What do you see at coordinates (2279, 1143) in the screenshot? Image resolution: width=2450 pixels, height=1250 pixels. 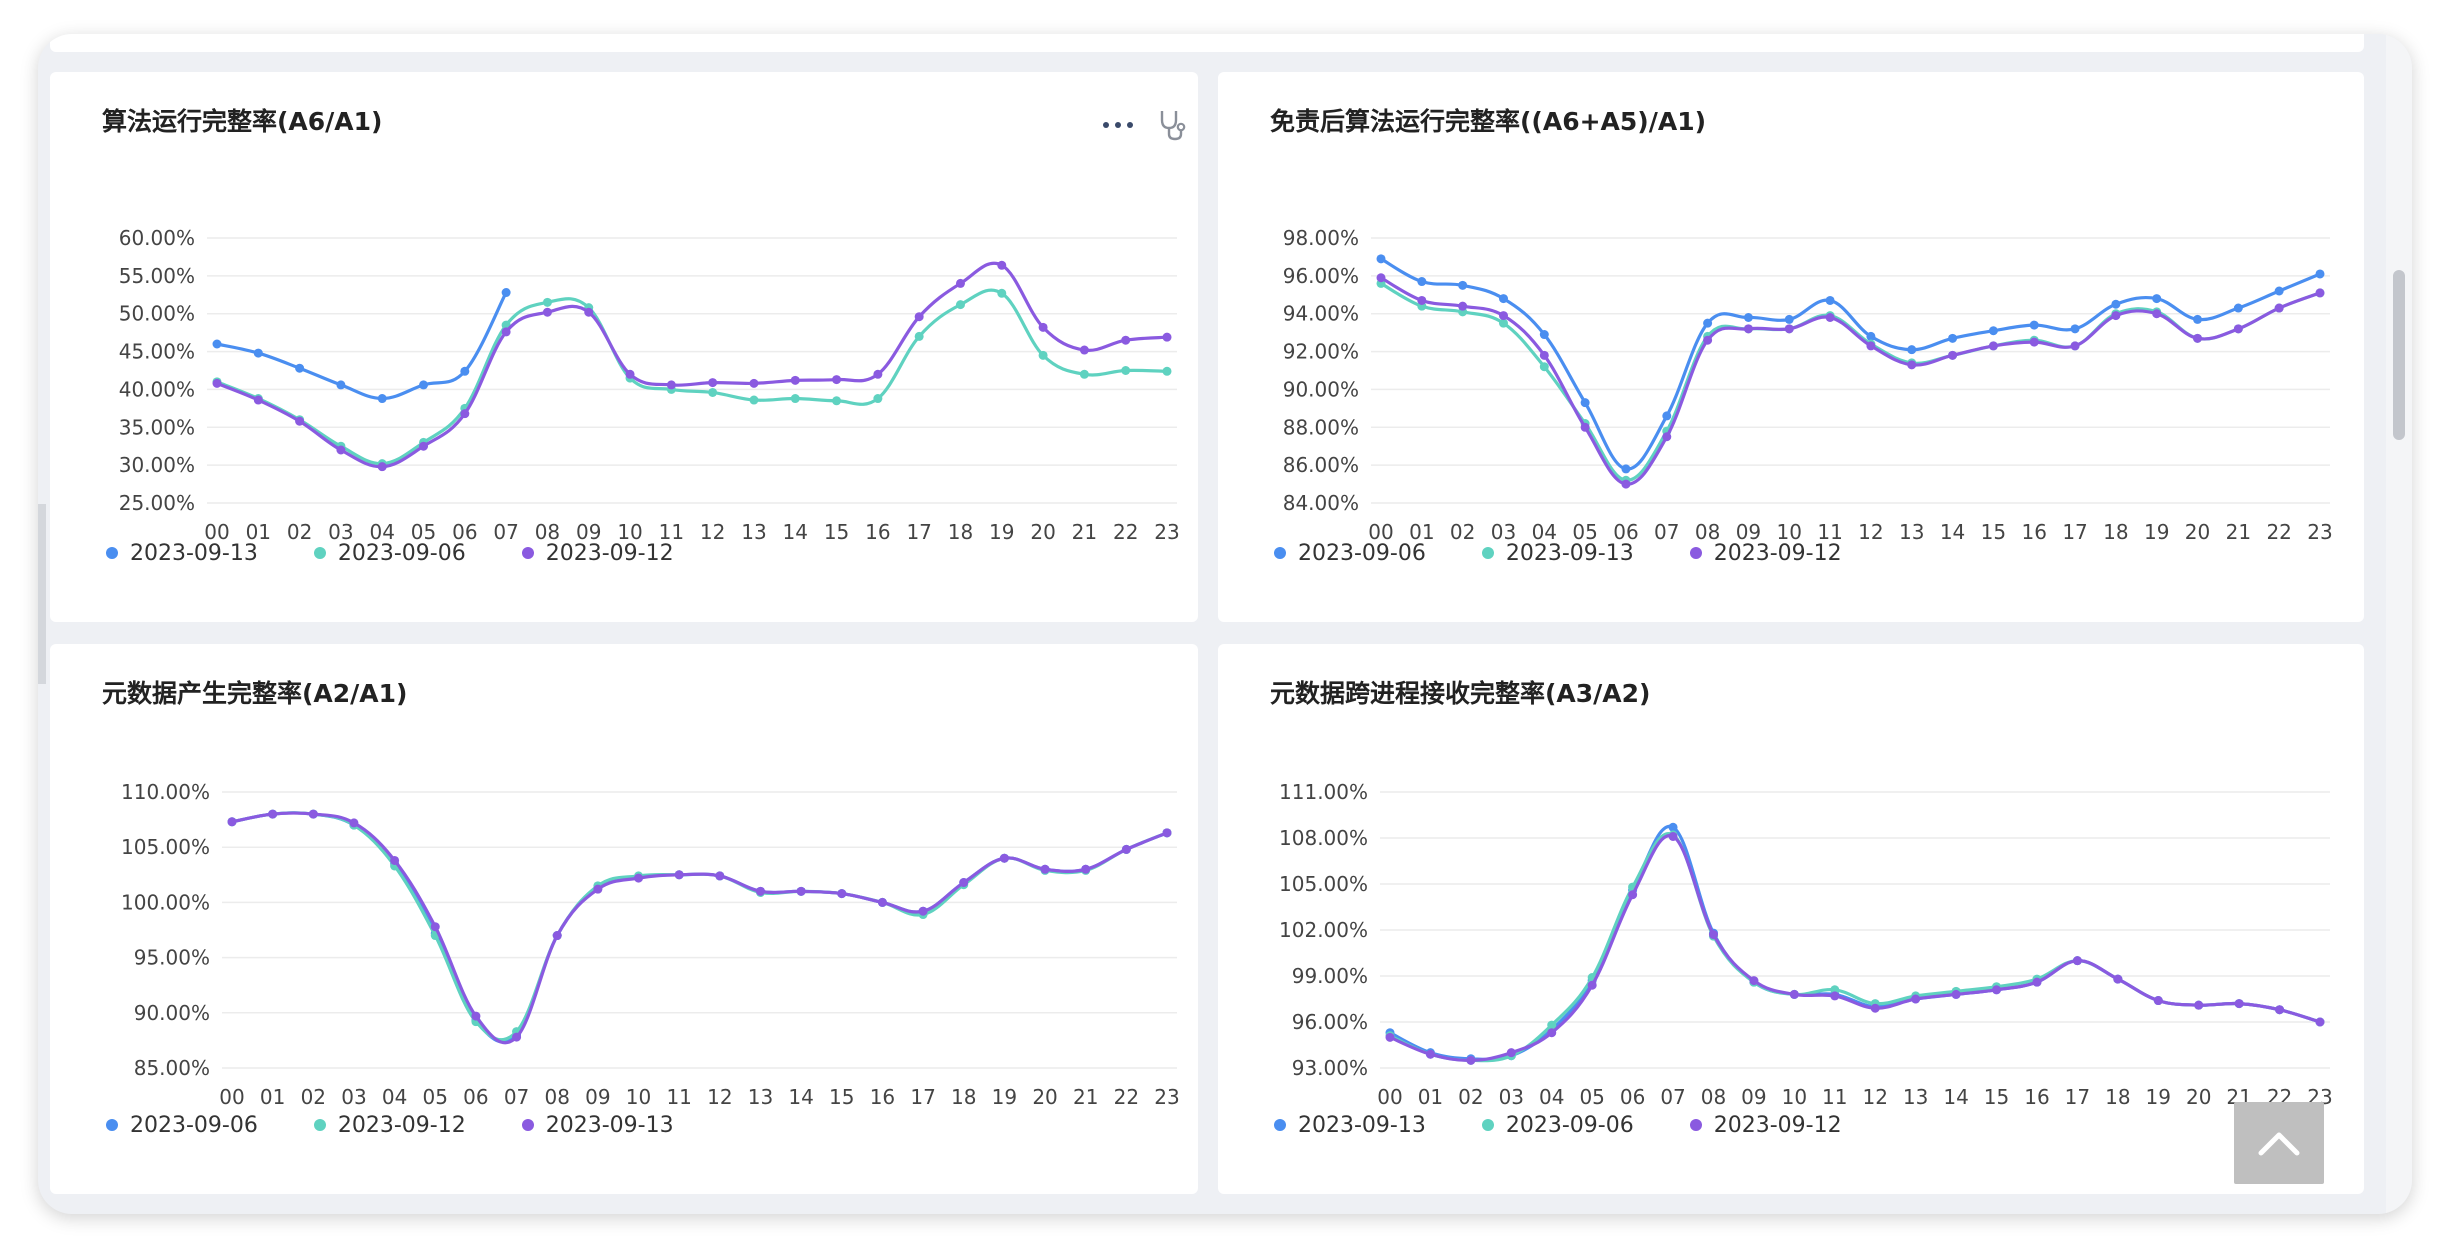 I see `back-to-top-button` at bounding box center [2279, 1143].